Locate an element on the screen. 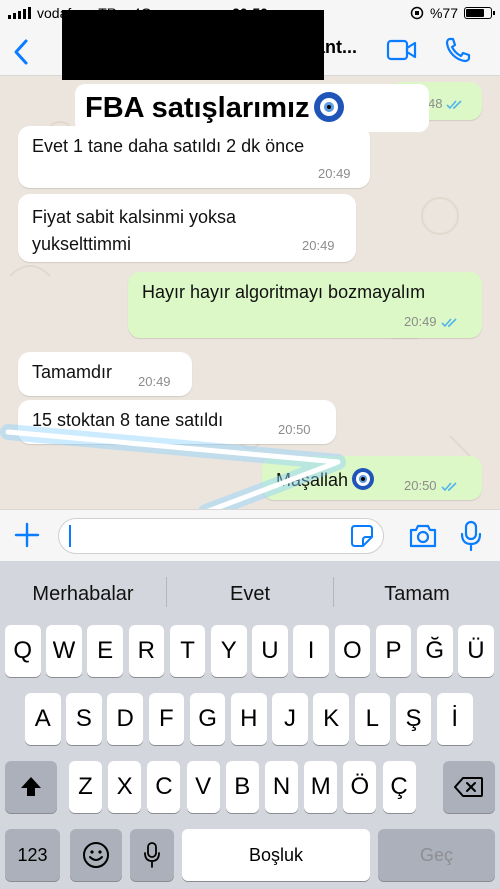 This screenshot has width=500, height=889. key-z: Z is located at coordinates (85, 787).